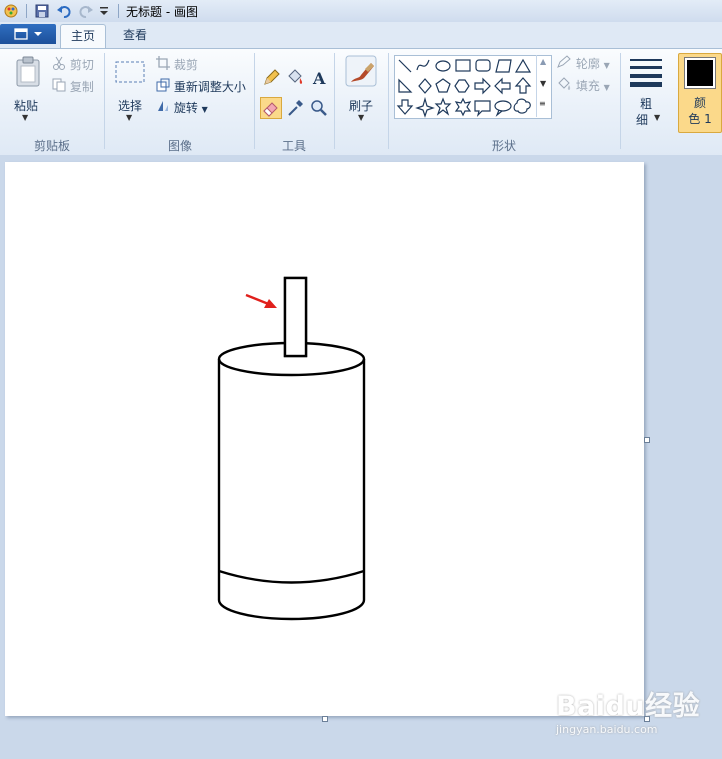  Describe the element at coordinates (325, 719) in the screenshot. I see `canvas-resize-handle-bottom` at that location.